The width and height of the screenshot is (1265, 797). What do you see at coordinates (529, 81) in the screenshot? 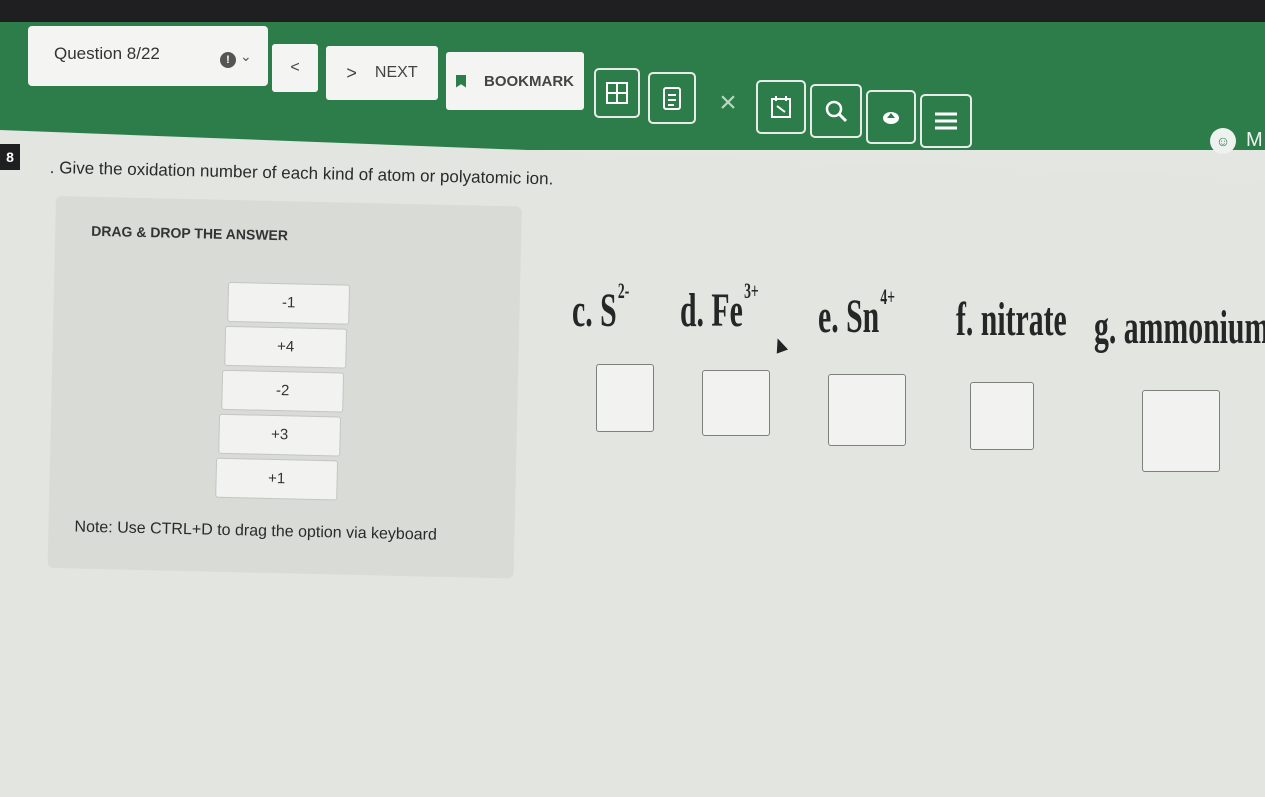
I see `bookmark-label: BOOKMARK` at bounding box center [529, 81].